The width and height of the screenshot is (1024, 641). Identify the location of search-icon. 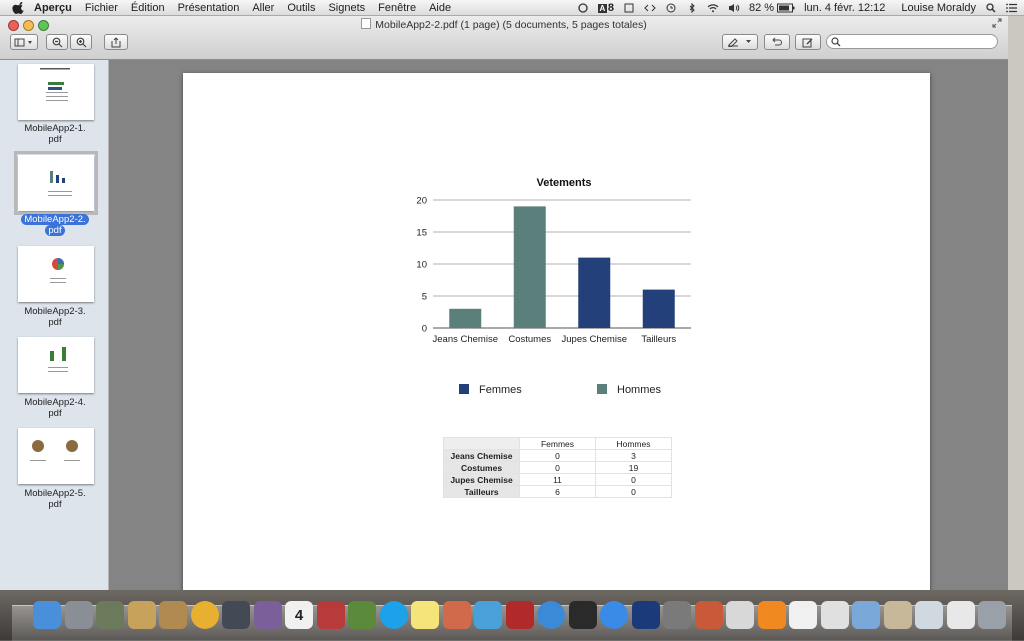
(836, 42).